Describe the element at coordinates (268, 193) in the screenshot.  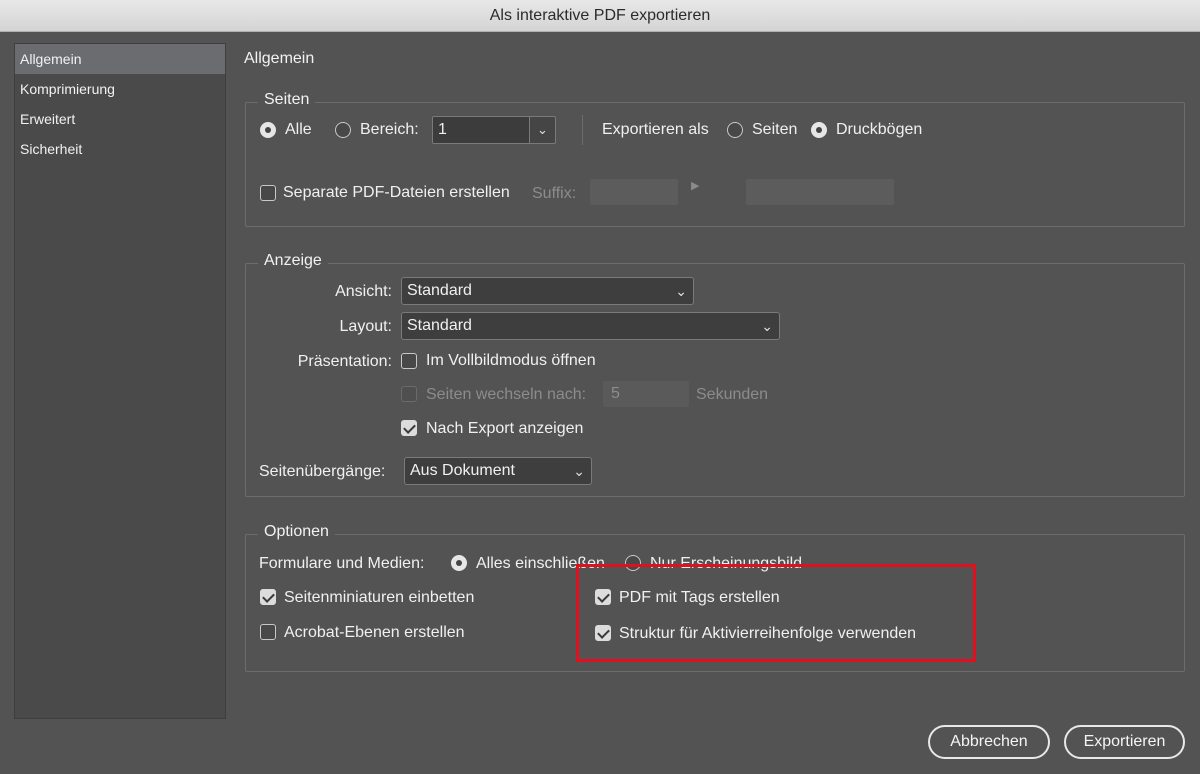
I see `separate-pdf-checkbox` at that location.